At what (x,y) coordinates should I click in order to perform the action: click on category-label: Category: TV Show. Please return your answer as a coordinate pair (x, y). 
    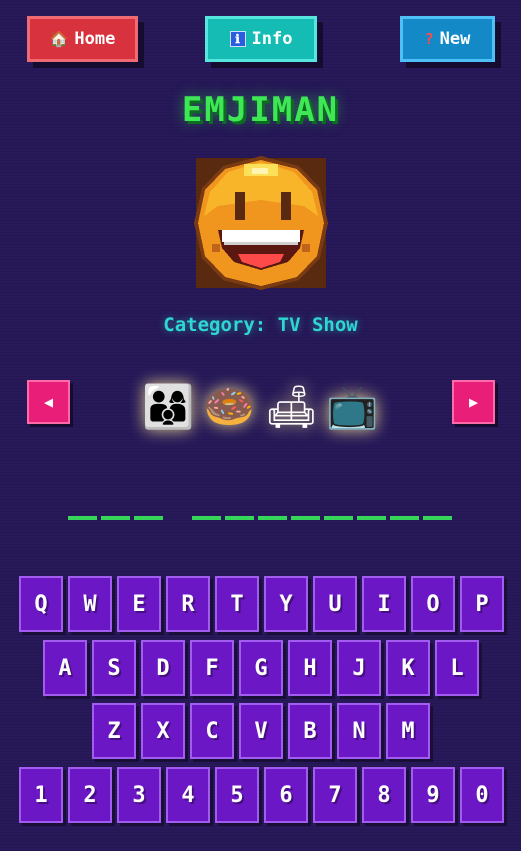
    Looking at the image, I should click on (260, 325).